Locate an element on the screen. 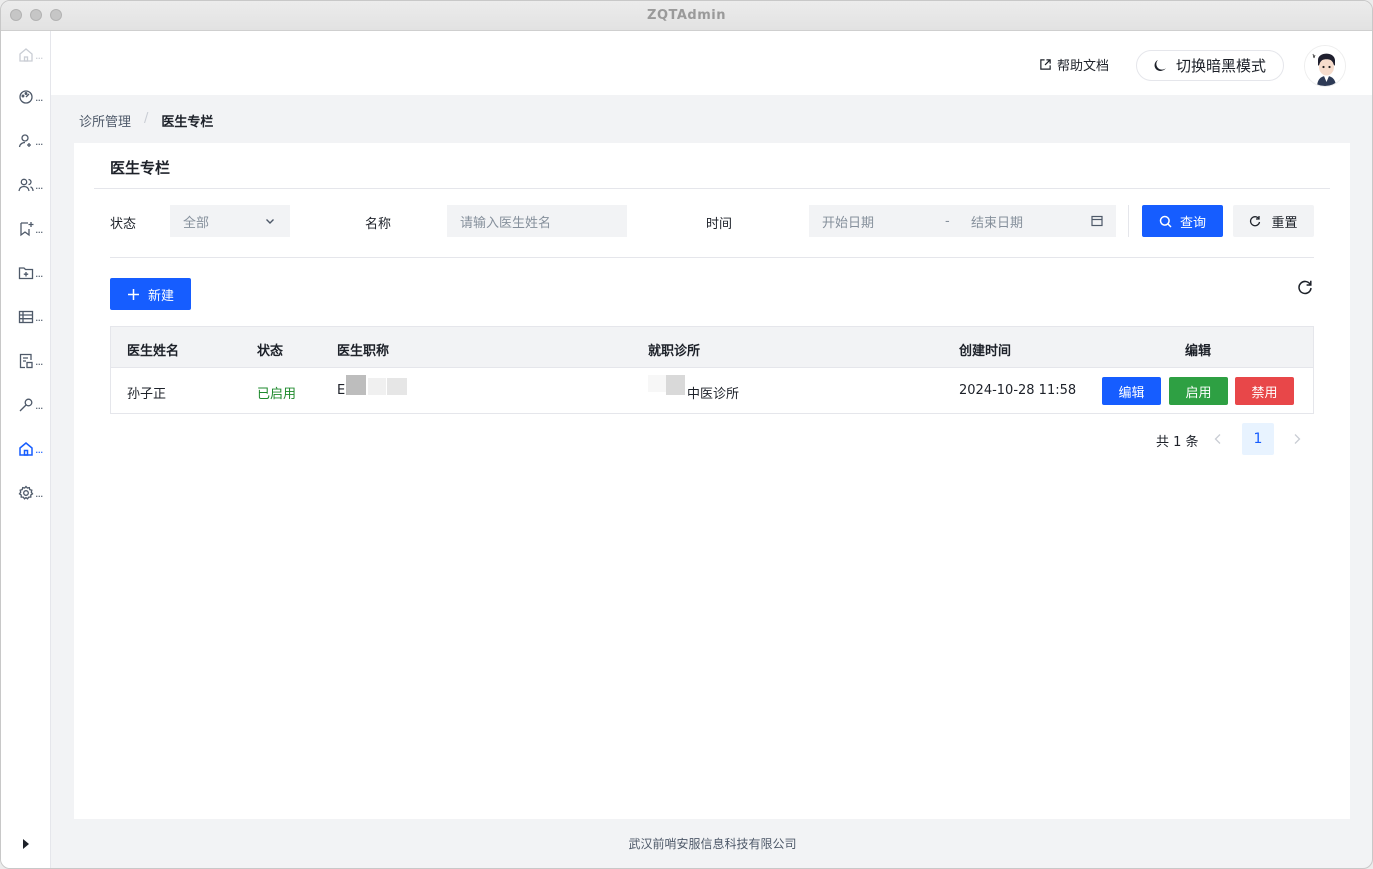 The height and width of the screenshot is (869, 1373). user-add-icon is located at coordinates (24, 141).